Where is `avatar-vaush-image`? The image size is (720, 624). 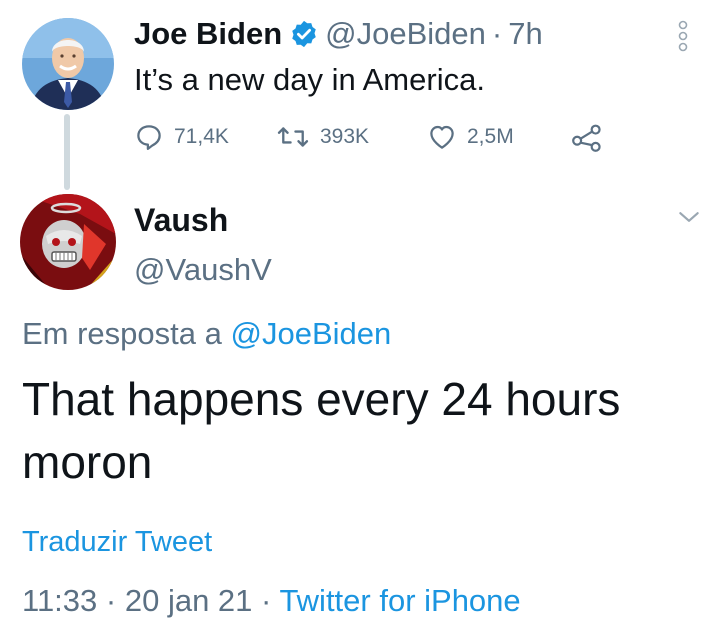 avatar-vaush-image is located at coordinates (68, 242).